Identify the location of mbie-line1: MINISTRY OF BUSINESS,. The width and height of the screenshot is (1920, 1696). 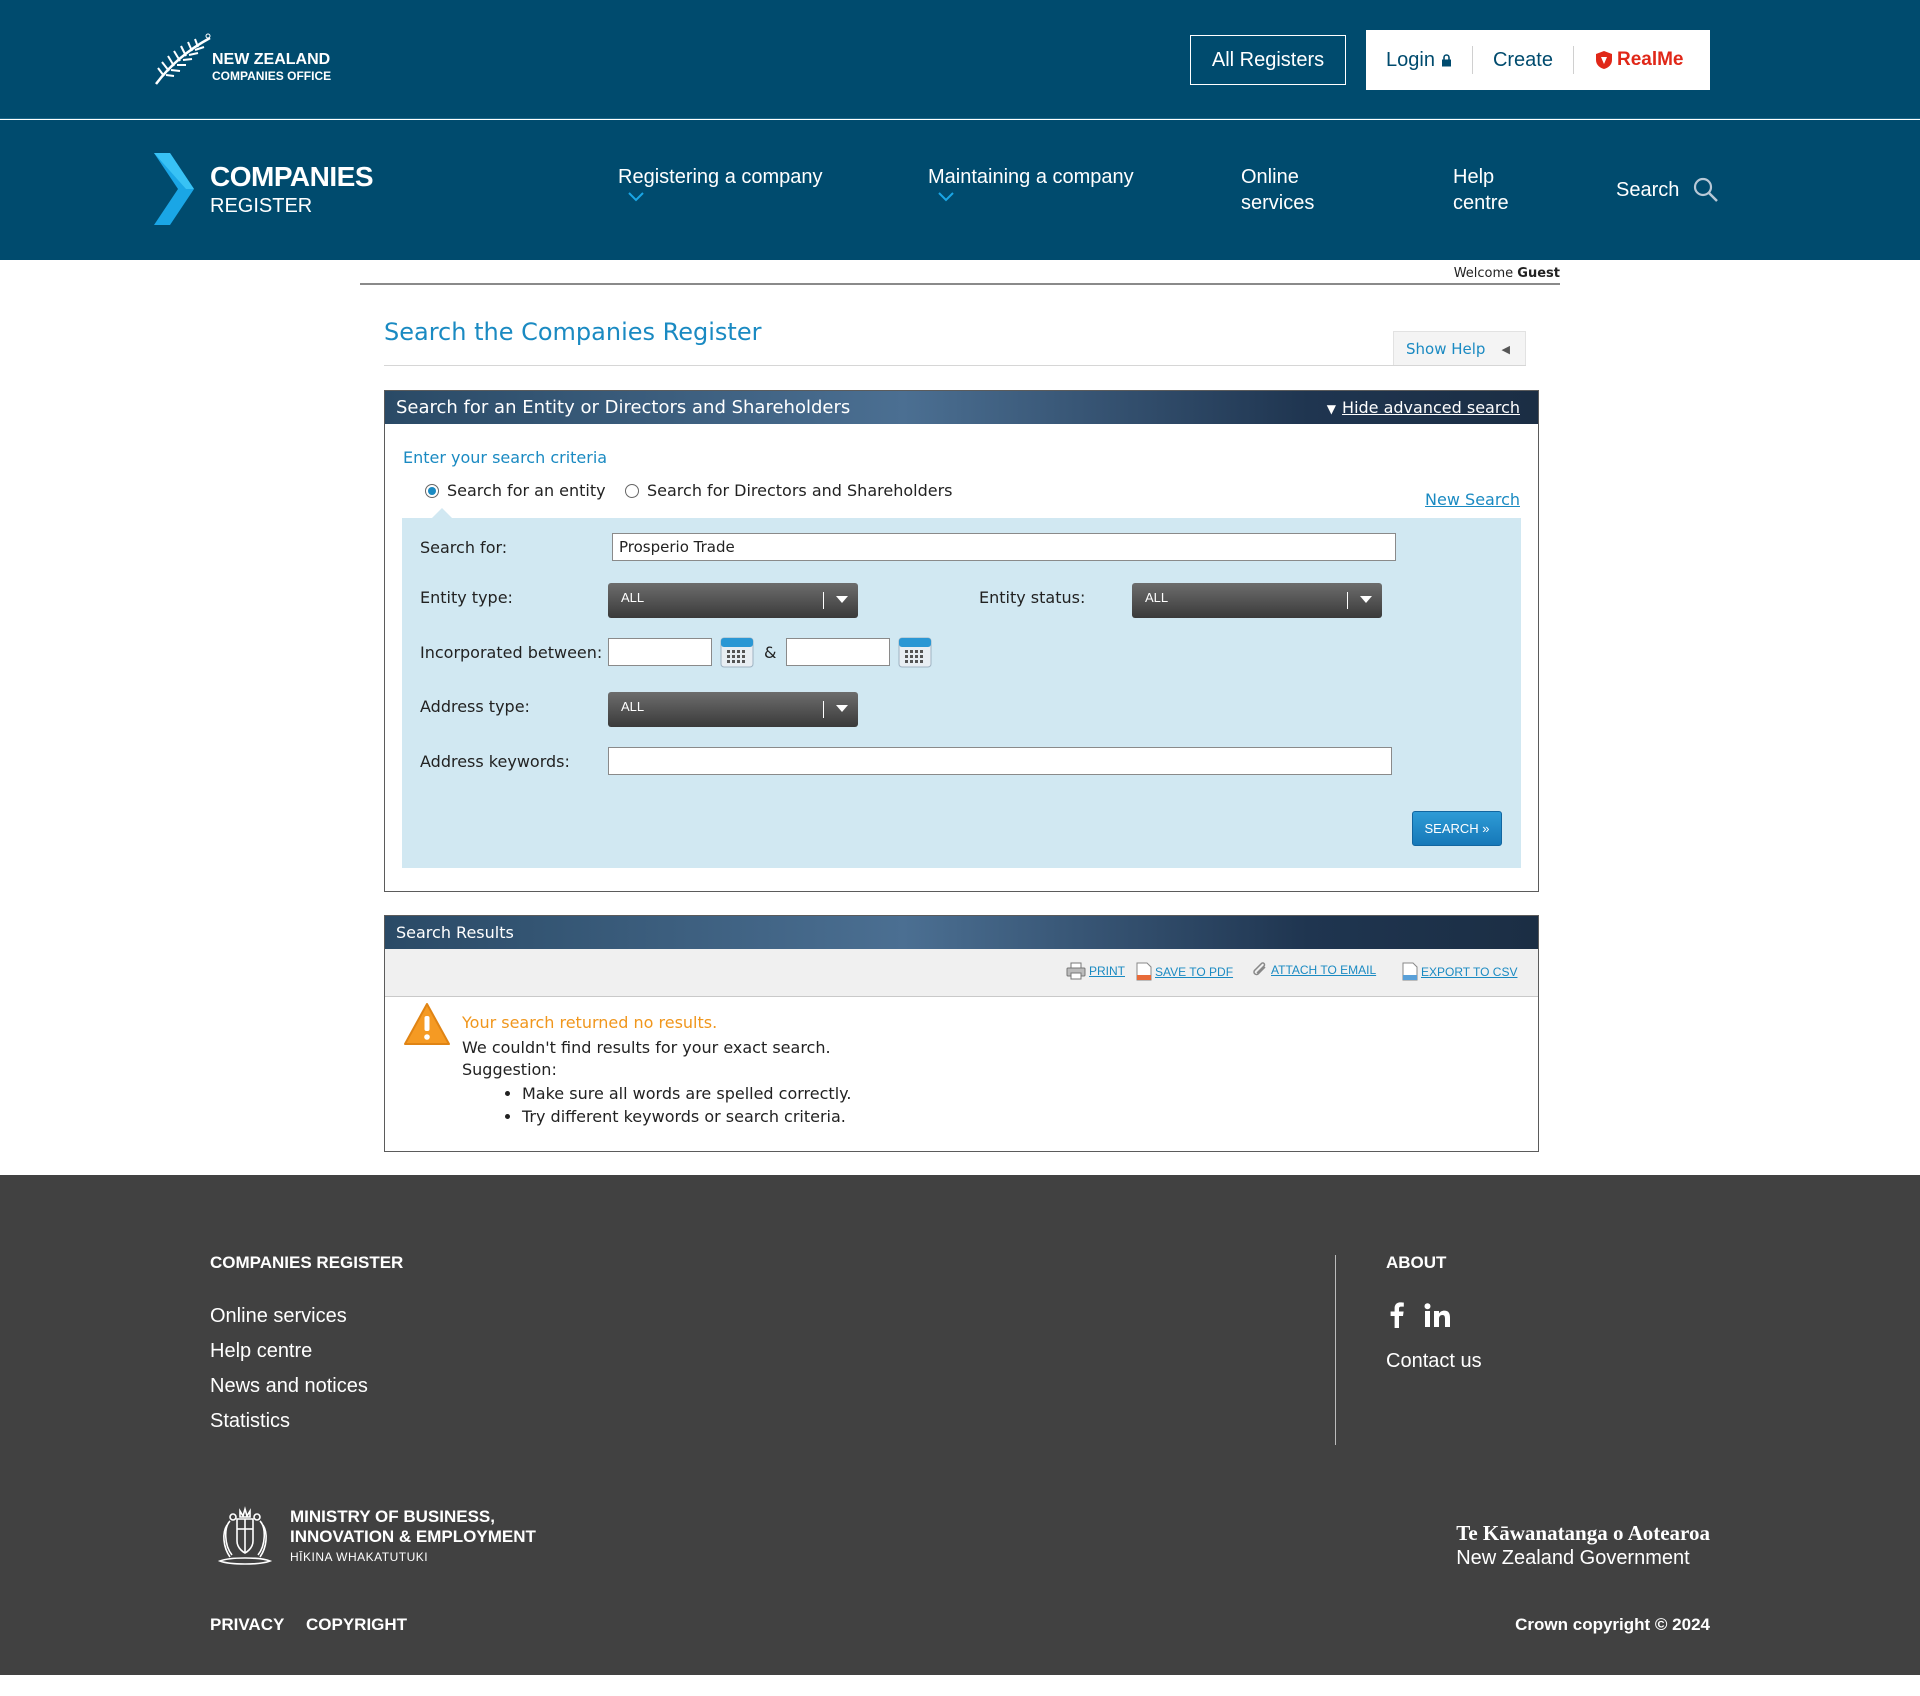
(392, 1516).